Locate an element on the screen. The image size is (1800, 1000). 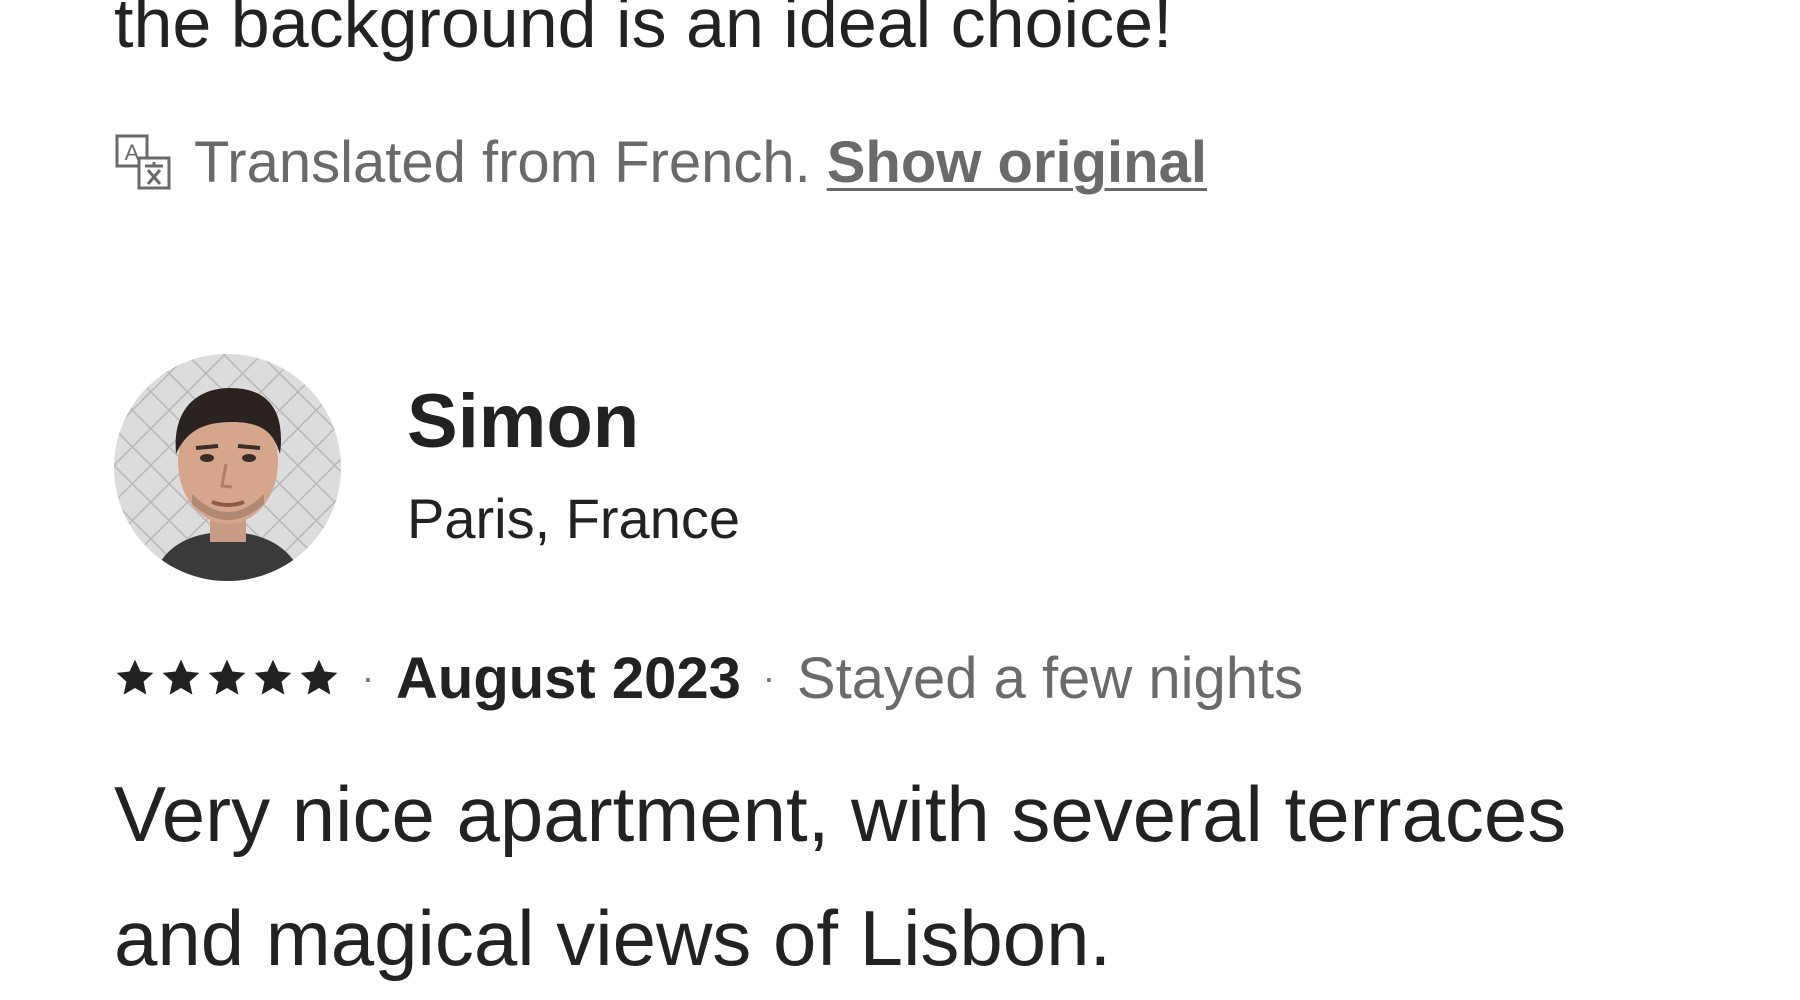
reviewer-location: Paris, France is located at coordinates (573, 518).